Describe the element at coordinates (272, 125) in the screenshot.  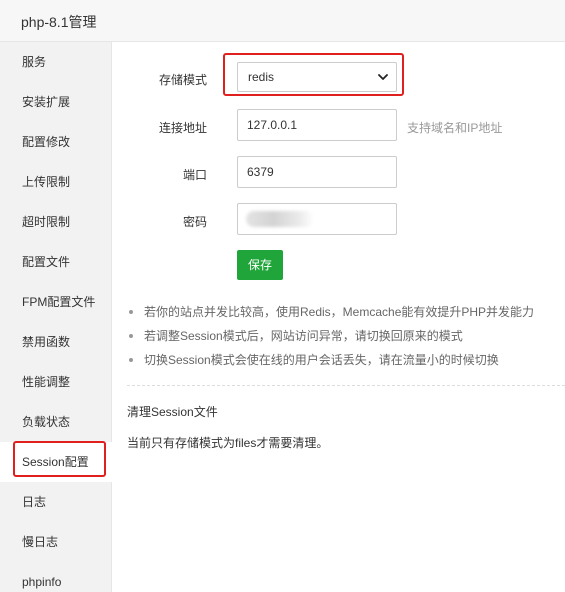
I see `address-value: 127.0.0.1` at that location.